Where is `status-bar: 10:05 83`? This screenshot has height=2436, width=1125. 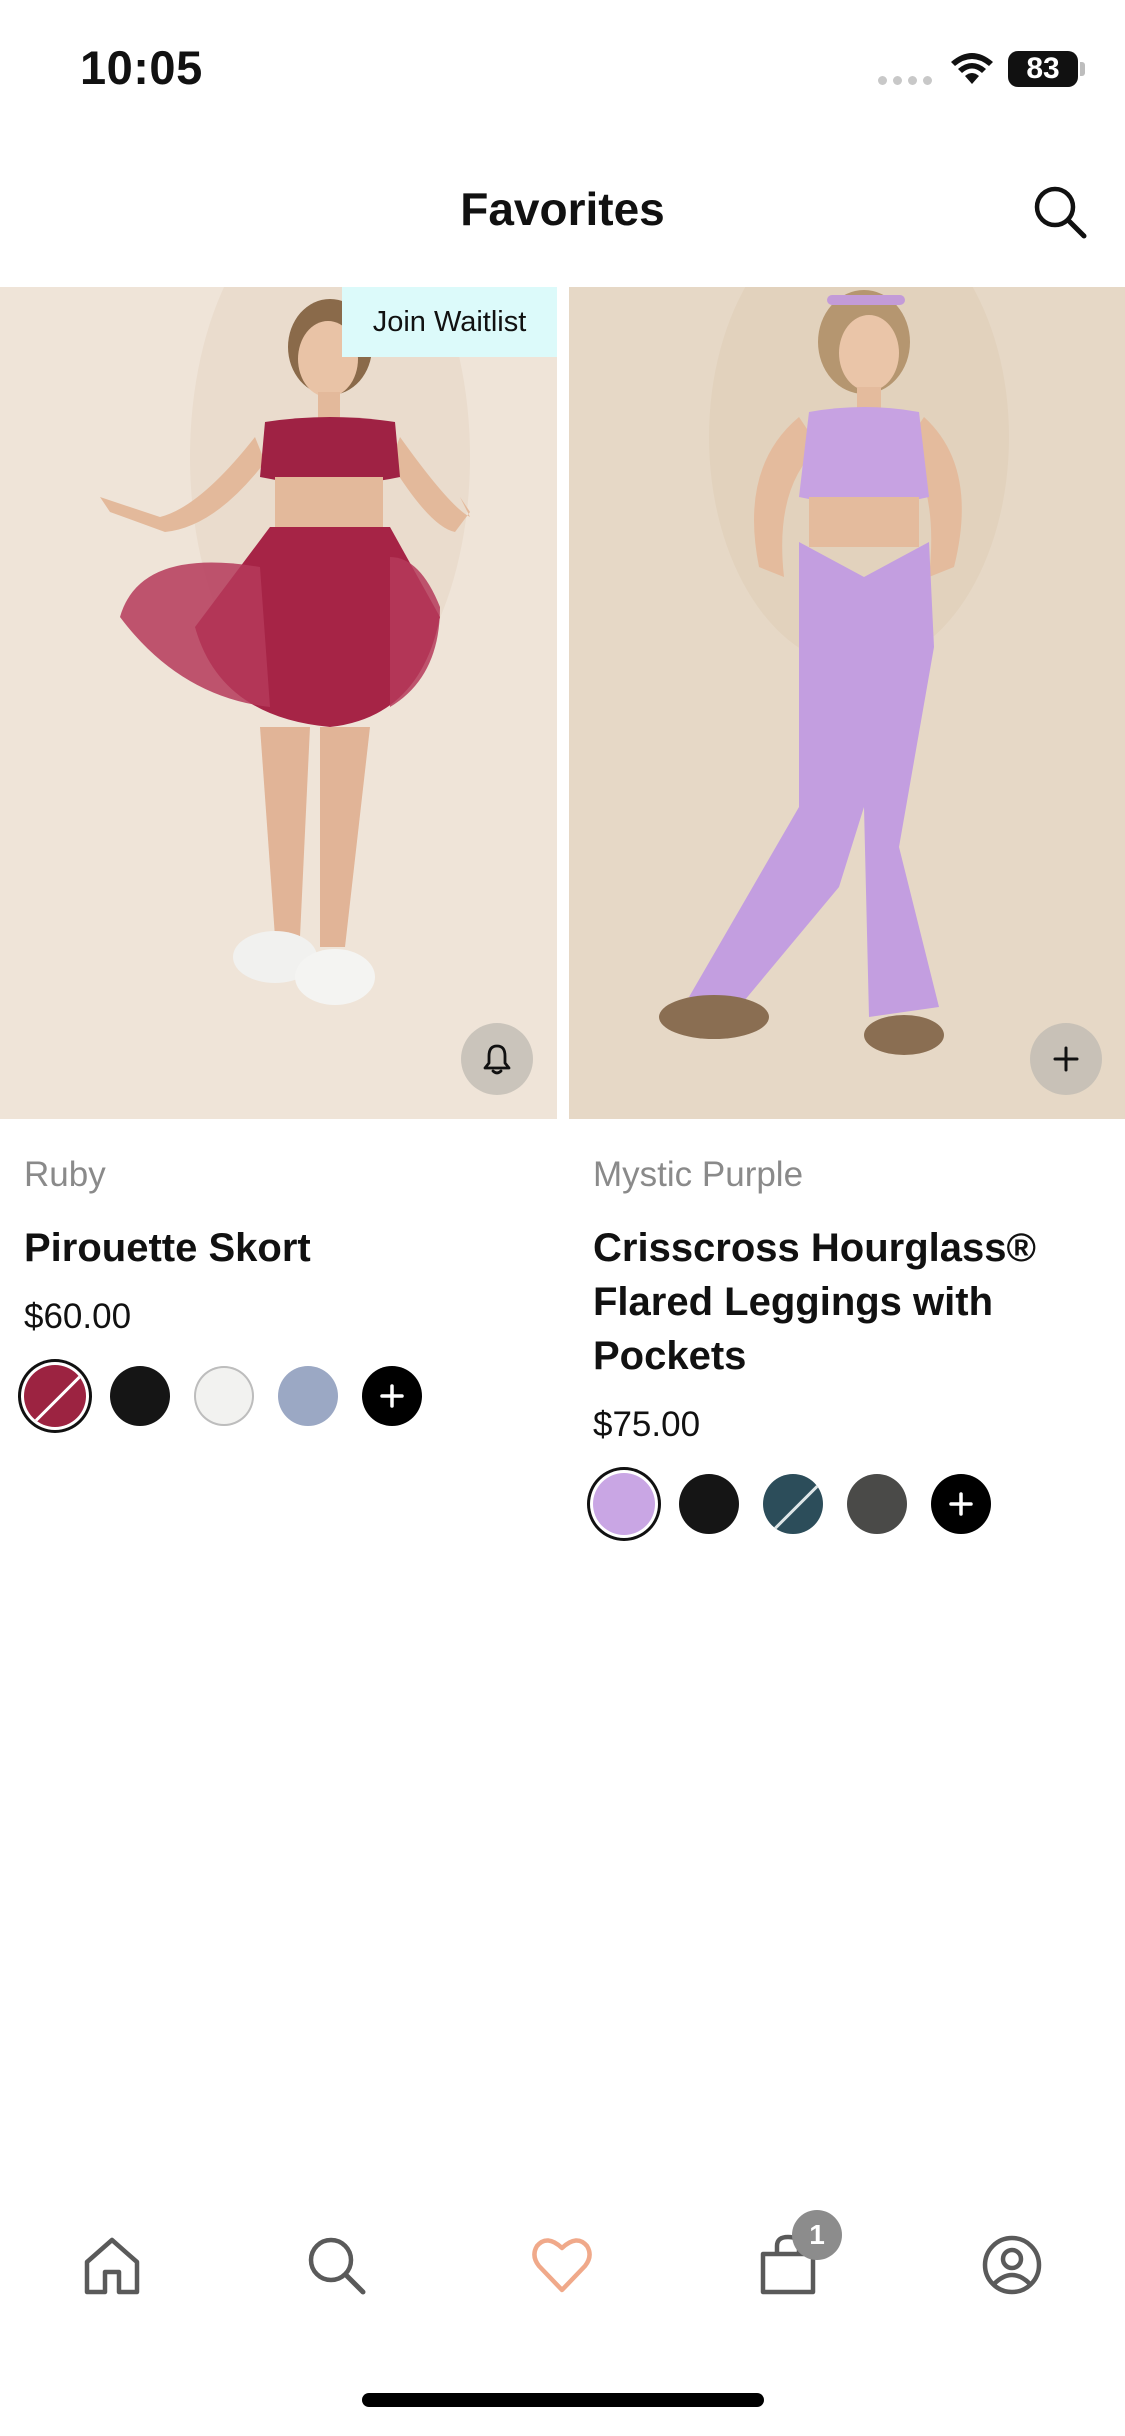 status-bar: 10:05 83 is located at coordinates (562, 67).